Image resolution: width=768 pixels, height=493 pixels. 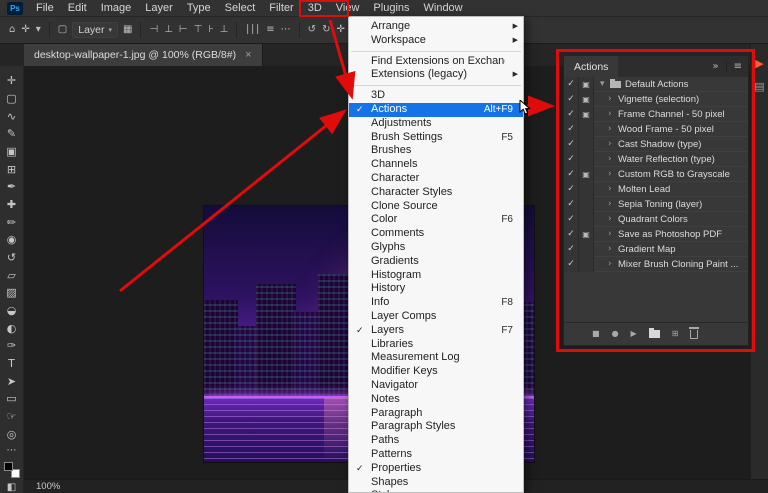 I want to click on window-menu-item: ✓ Workspace ▶, so click(x=436, y=41).